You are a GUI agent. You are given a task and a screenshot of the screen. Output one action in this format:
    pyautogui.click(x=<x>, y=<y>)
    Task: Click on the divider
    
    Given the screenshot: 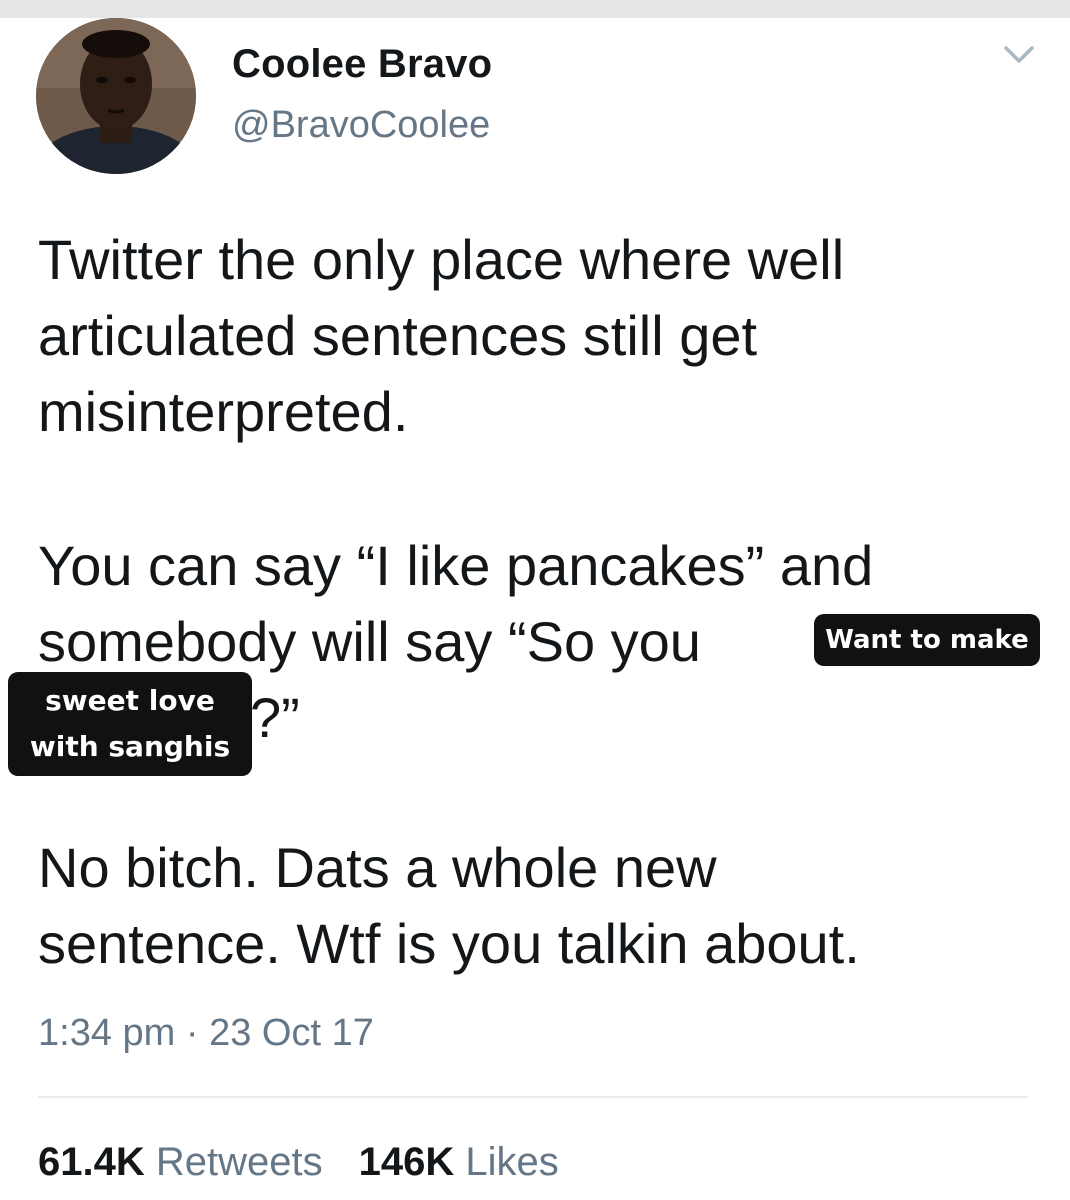 What is the action you would take?
    pyautogui.click(x=533, y=1097)
    